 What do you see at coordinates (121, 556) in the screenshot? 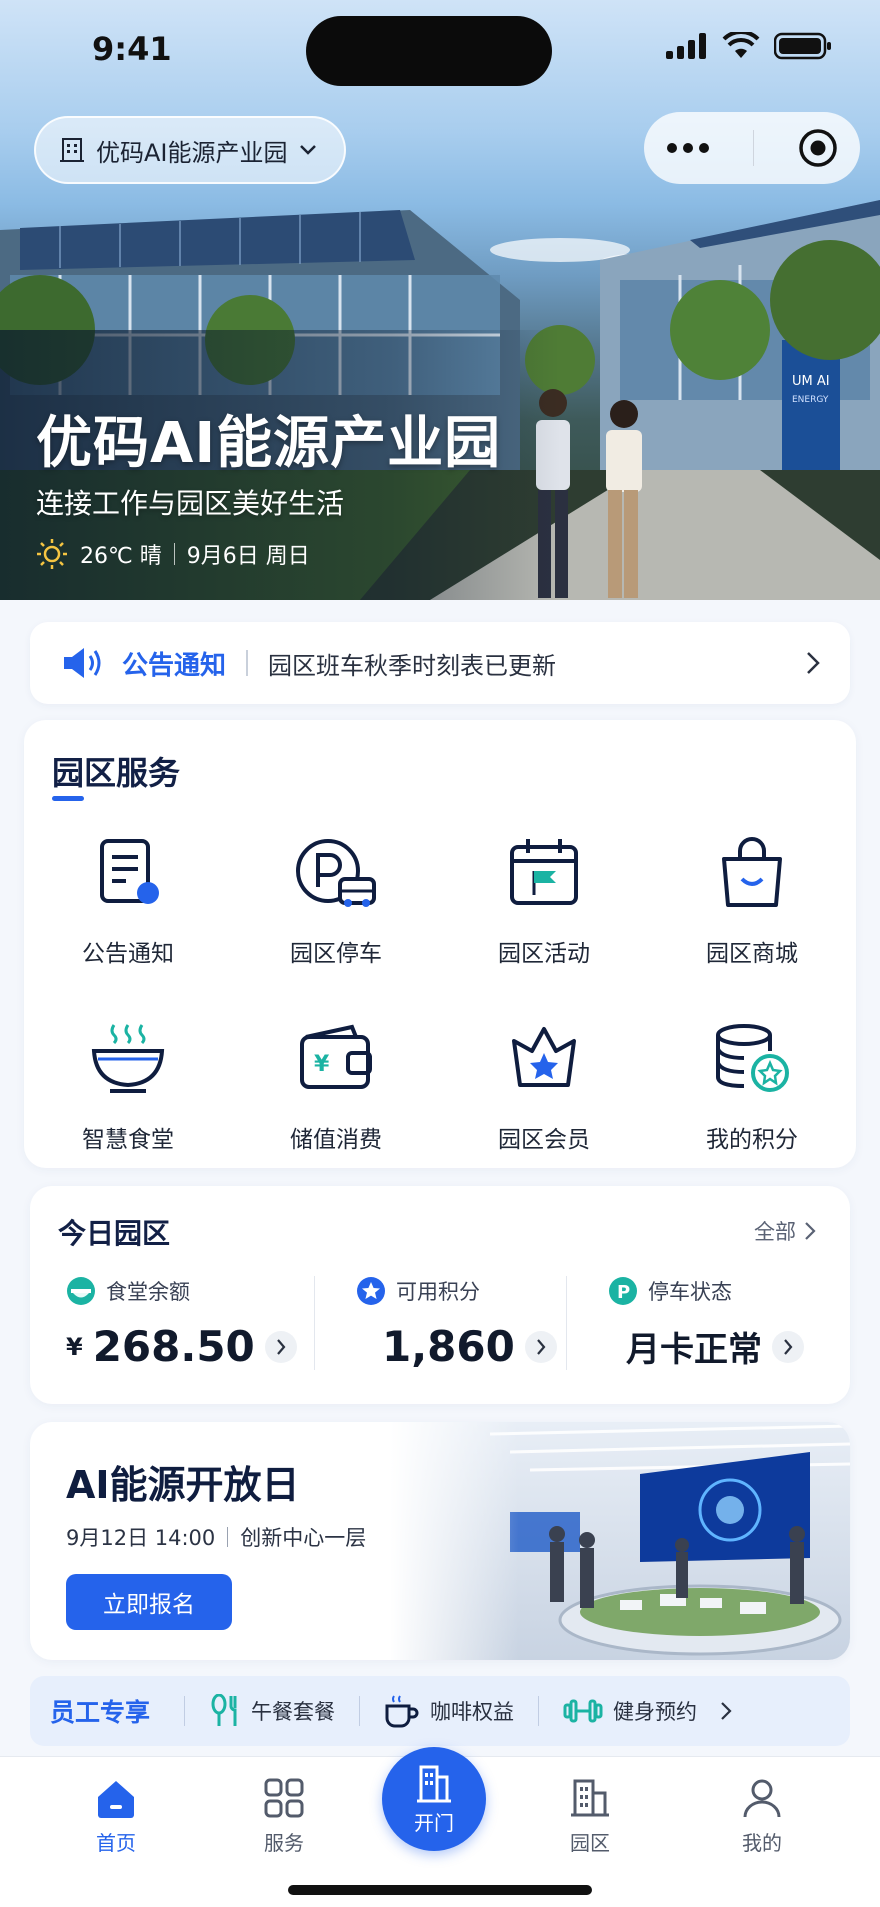
I see `temperature: 26℃ 晴` at bounding box center [121, 556].